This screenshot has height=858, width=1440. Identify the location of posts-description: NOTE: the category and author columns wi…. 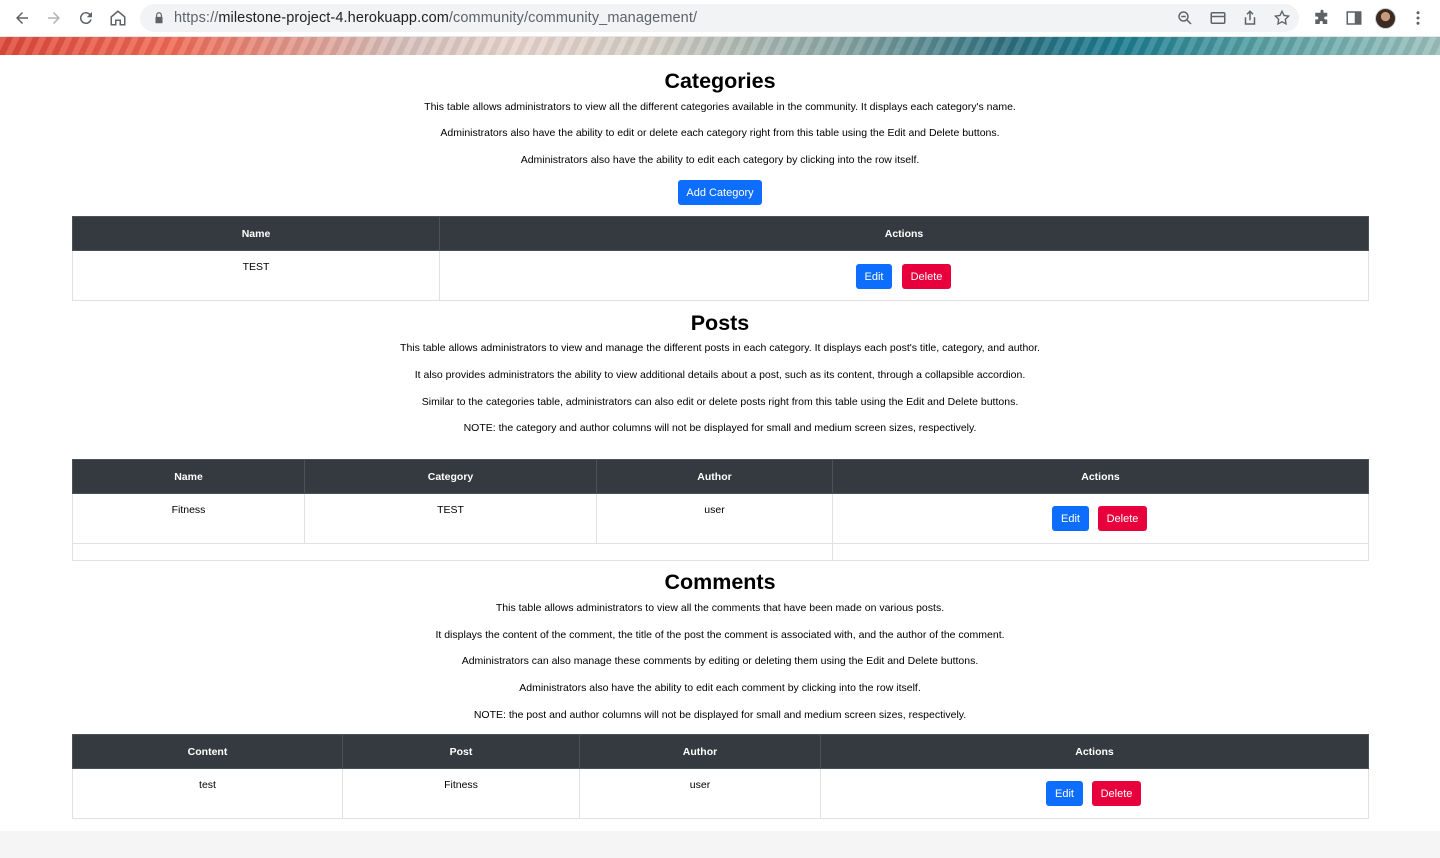
(720, 428).